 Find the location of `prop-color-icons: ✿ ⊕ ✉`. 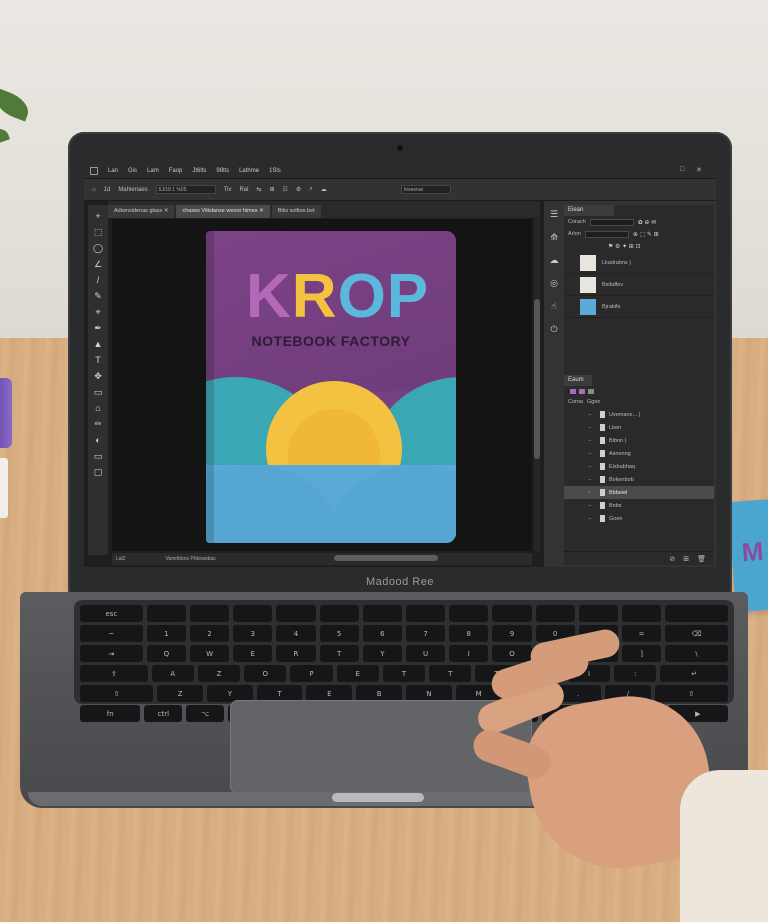

prop-color-icons: ✿ ⊕ ✉ is located at coordinates (647, 222).